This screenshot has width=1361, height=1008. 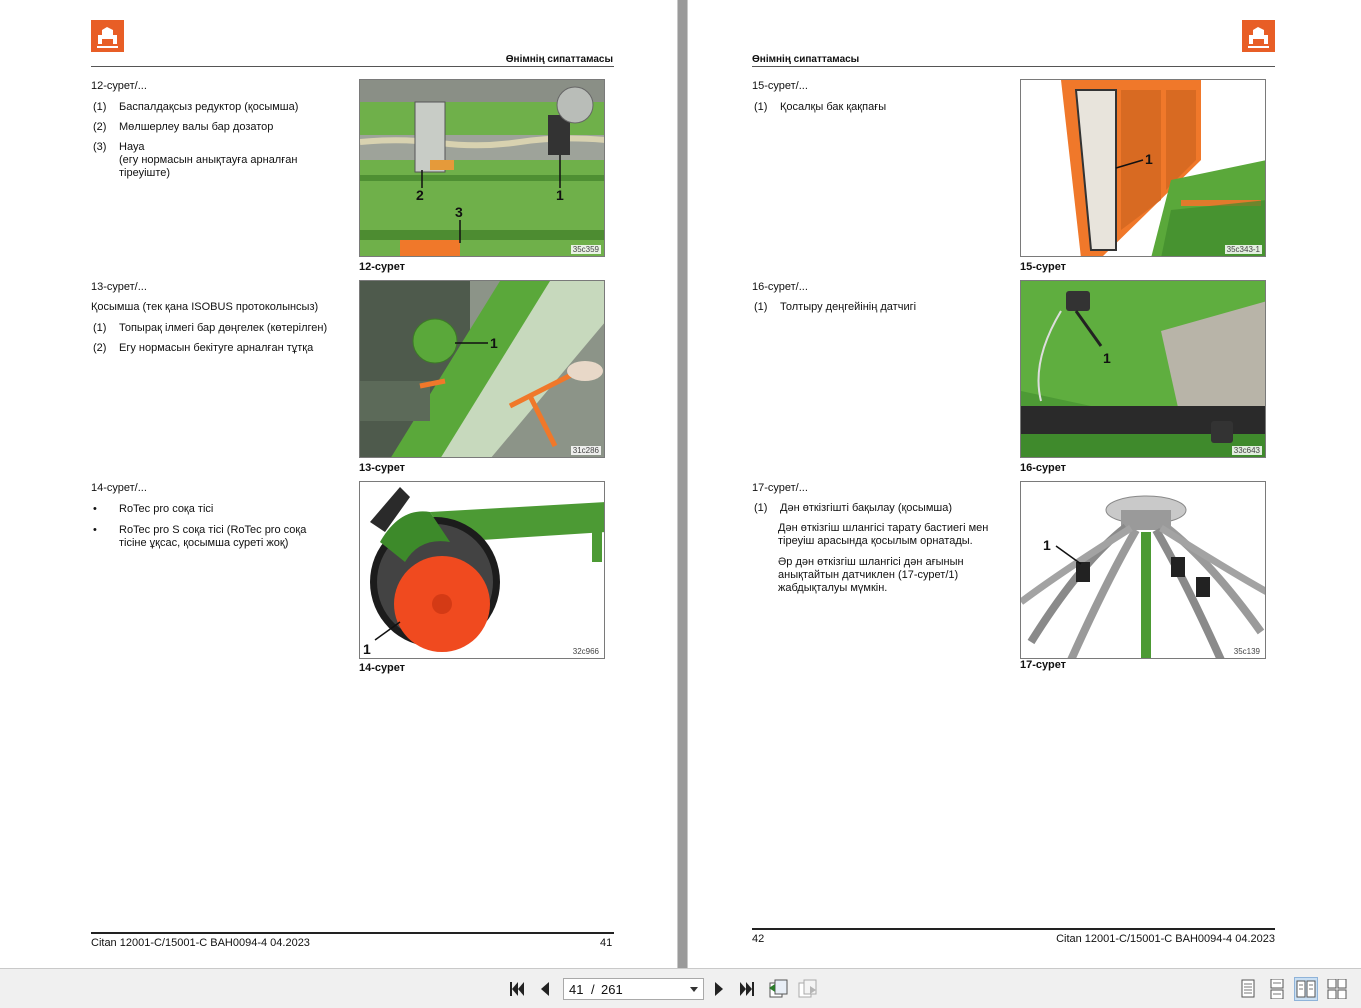 I want to click on next-page-icon, so click(x=719, y=989).